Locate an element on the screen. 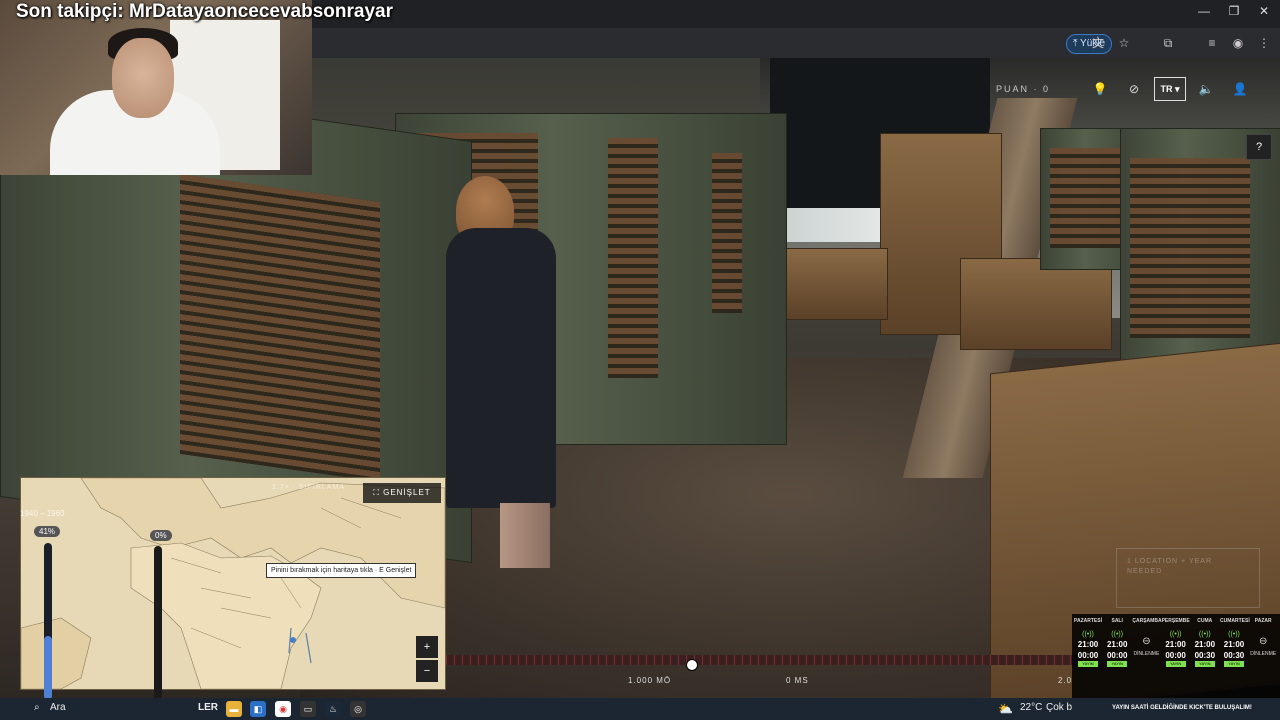  schedule-day-name: ÇARŞAMBA is located at coordinates (1147, 621).